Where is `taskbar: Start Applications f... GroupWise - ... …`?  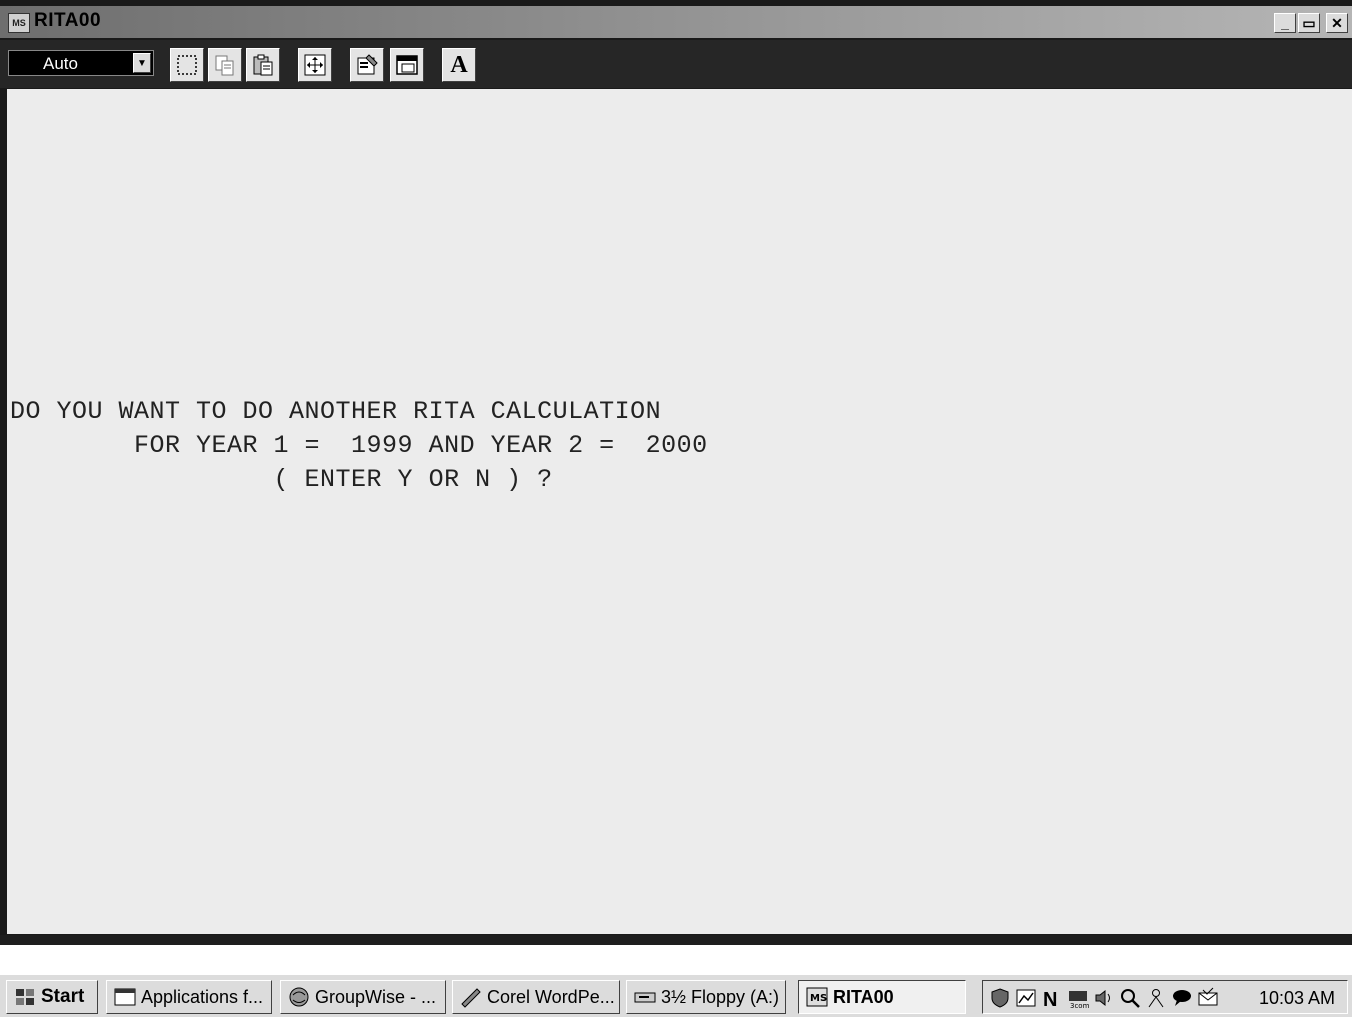 taskbar: Start Applications f... GroupWise - ... … is located at coordinates (676, 995).